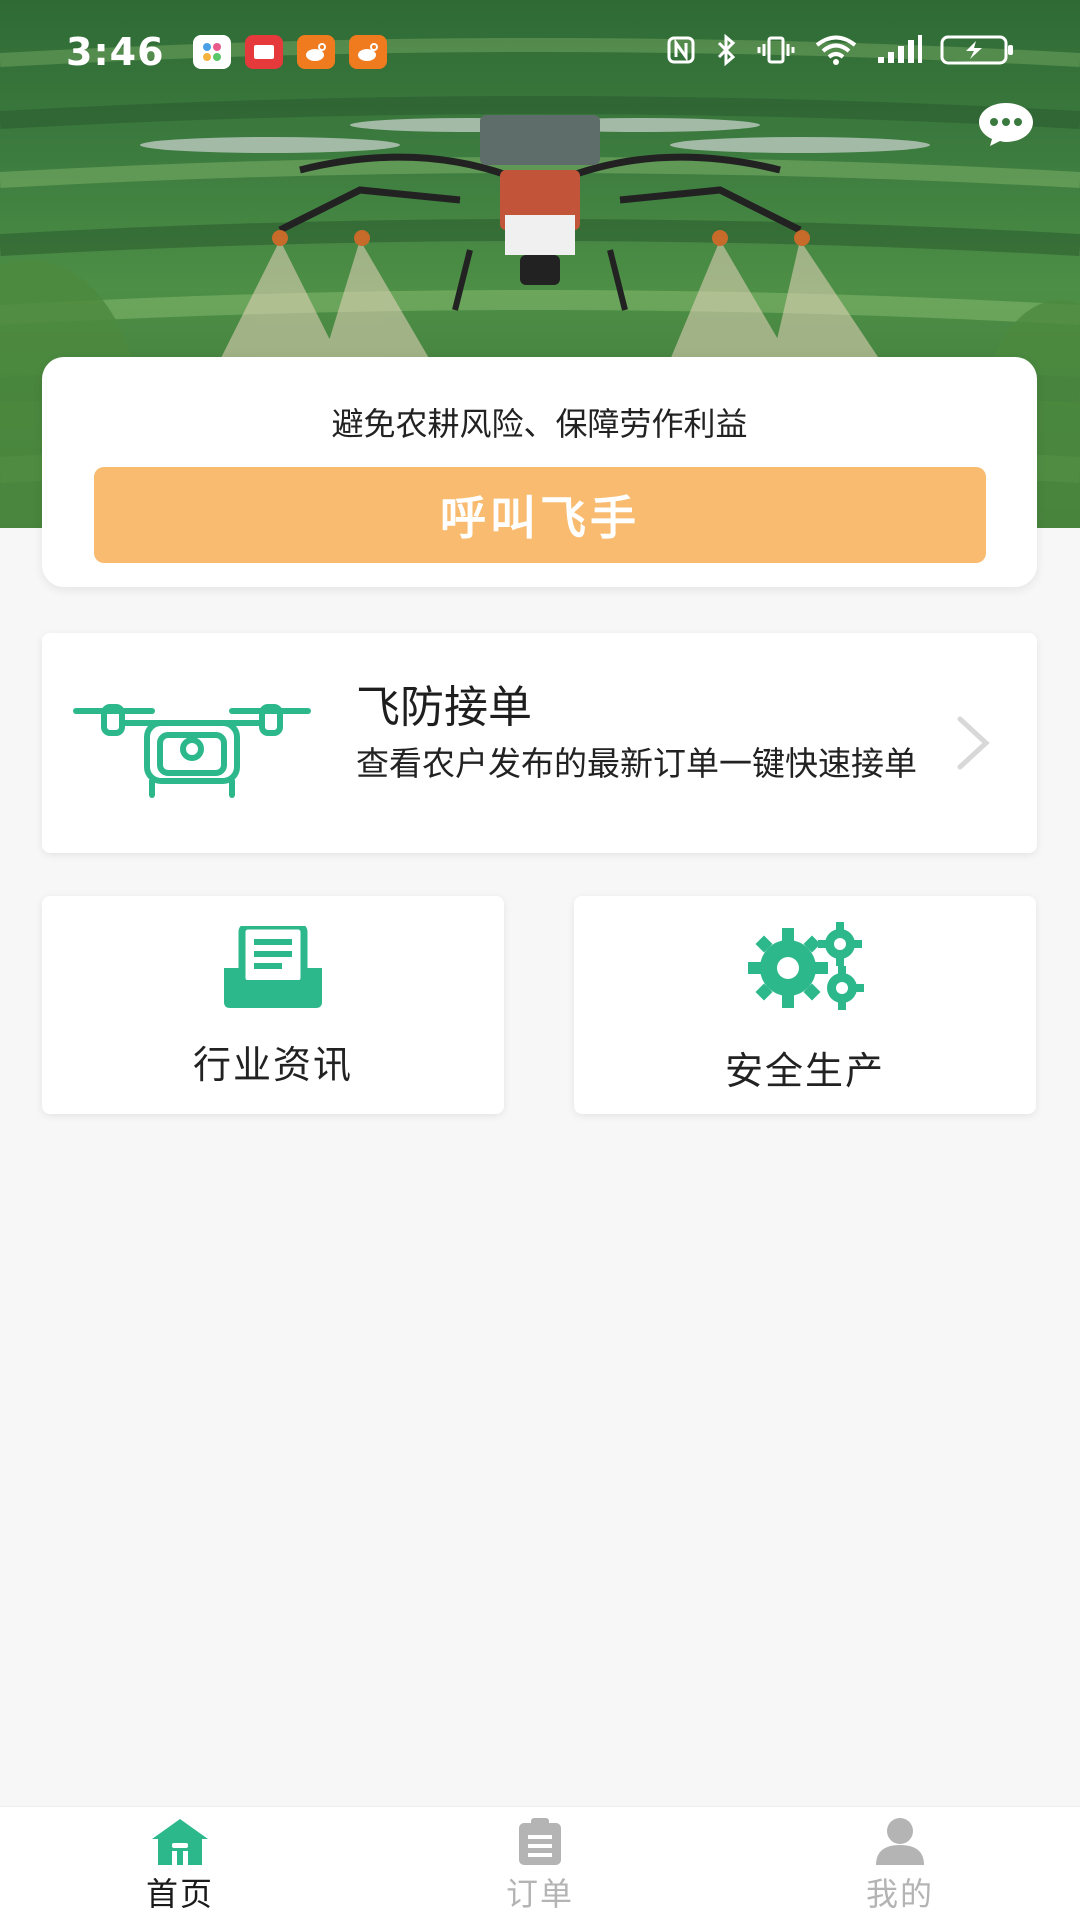 This screenshot has width=1080, height=1920. Describe the element at coordinates (1006, 124) in the screenshot. I see `message-icon` at that location.